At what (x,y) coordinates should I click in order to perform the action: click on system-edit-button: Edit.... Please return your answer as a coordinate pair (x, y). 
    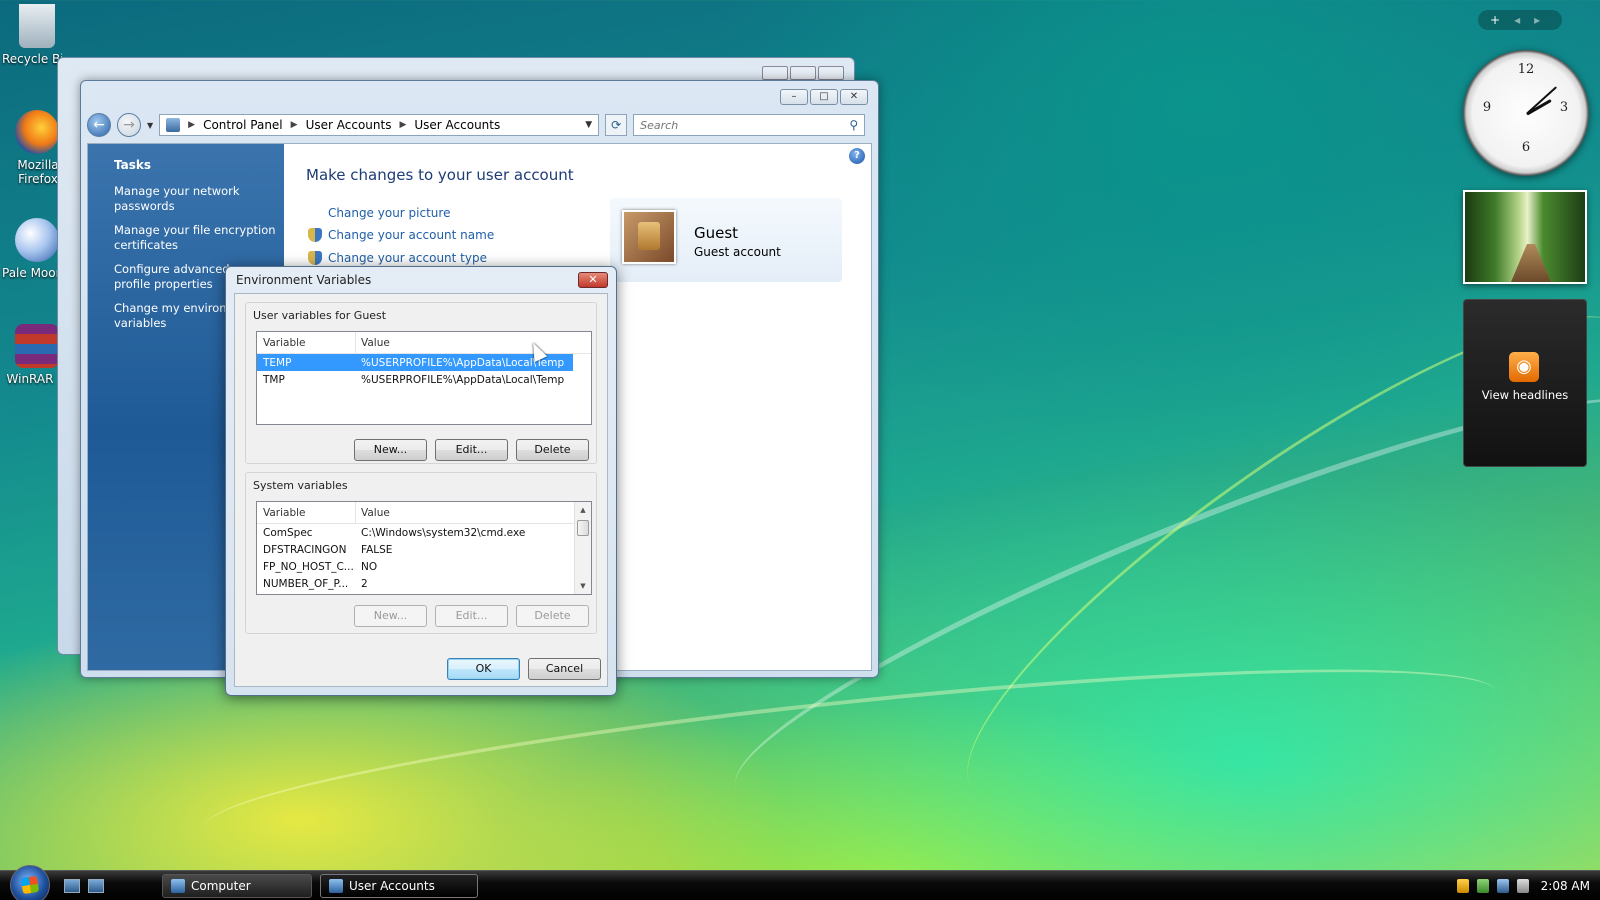
    Looking at the image, I should click on (471, 616).